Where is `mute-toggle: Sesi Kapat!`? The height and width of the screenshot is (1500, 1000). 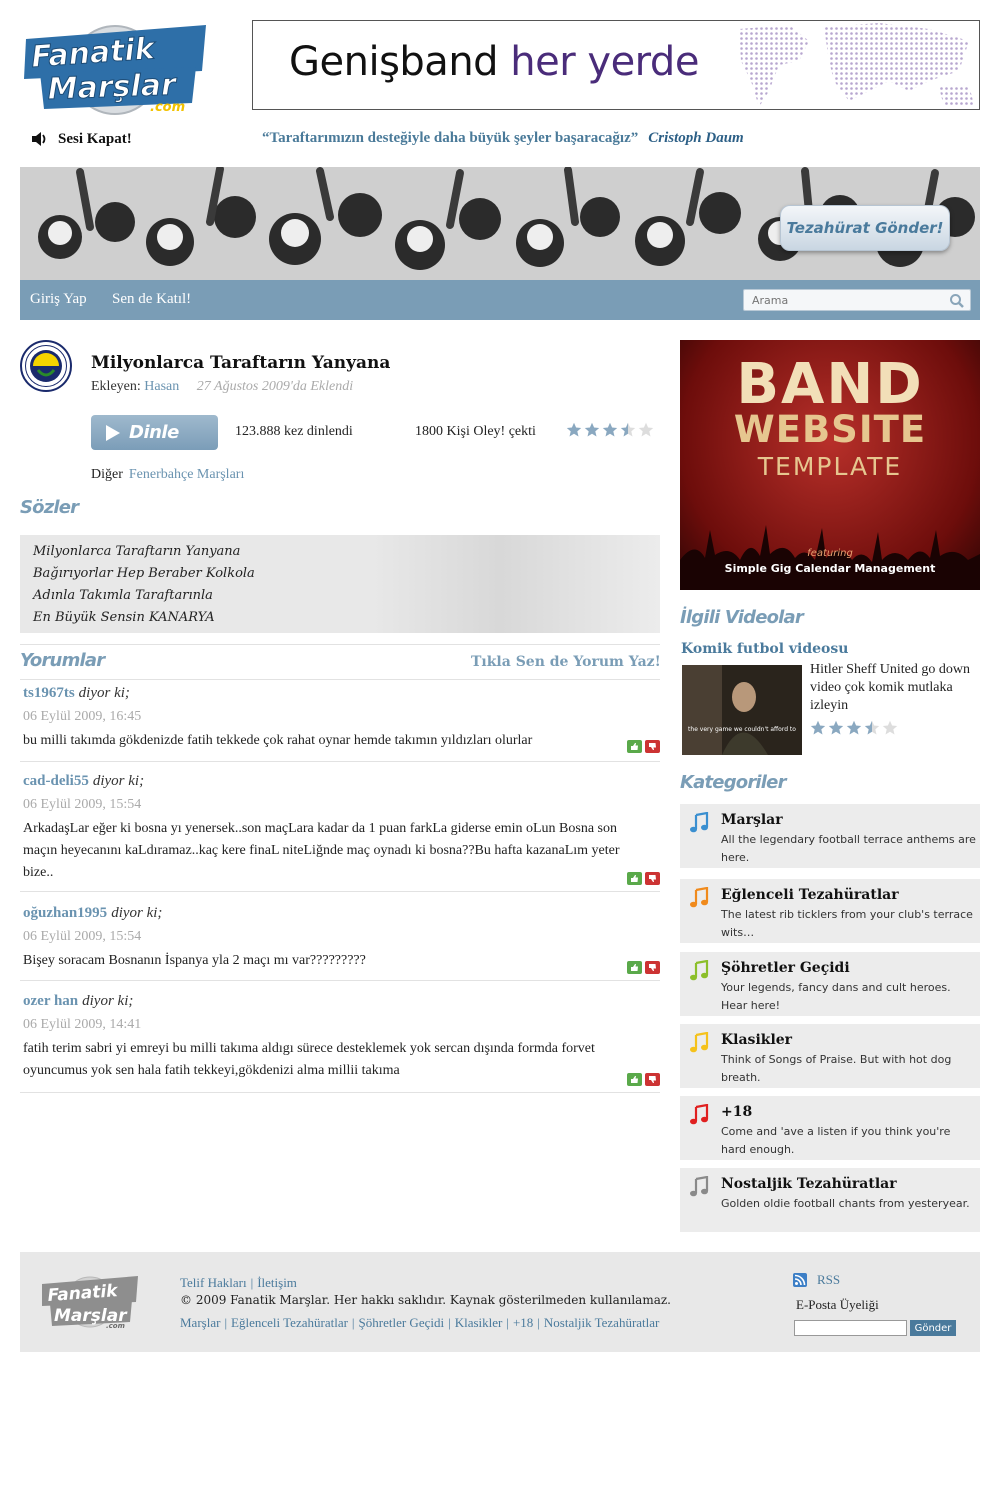 mute-toggle: Sesi Kapat! is located at coordinates (81, 139).